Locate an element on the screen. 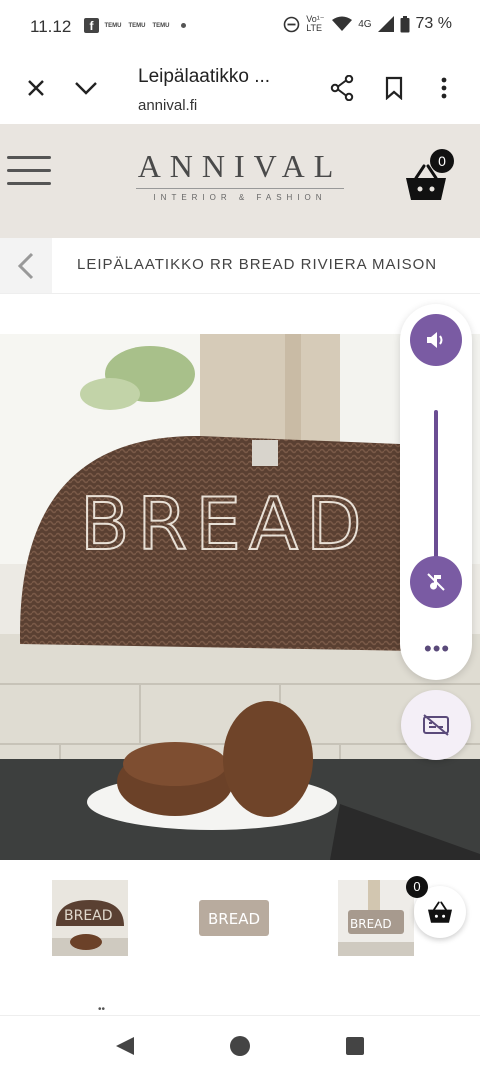  facebook-icon: f is located at coordinates (91, 25).